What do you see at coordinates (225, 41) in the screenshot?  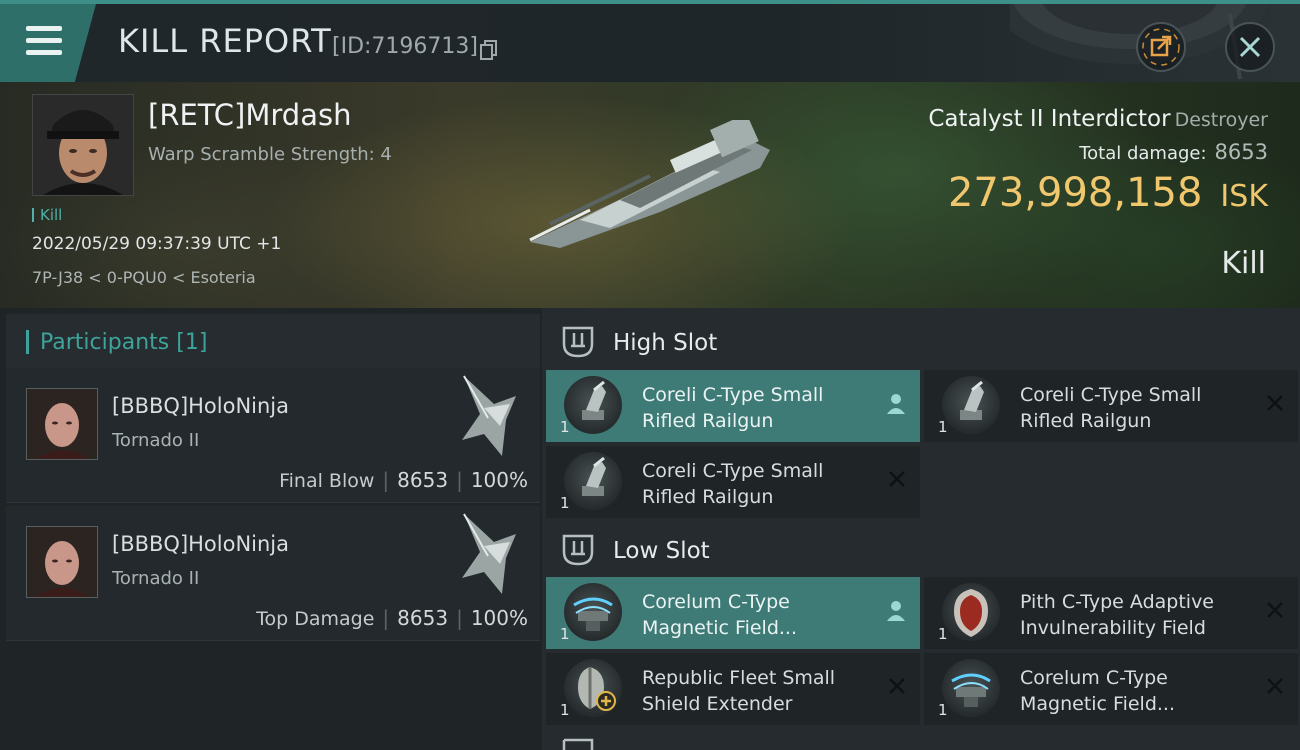 I see `page-title: KILL REPORT` at bounding box center [225, 41].